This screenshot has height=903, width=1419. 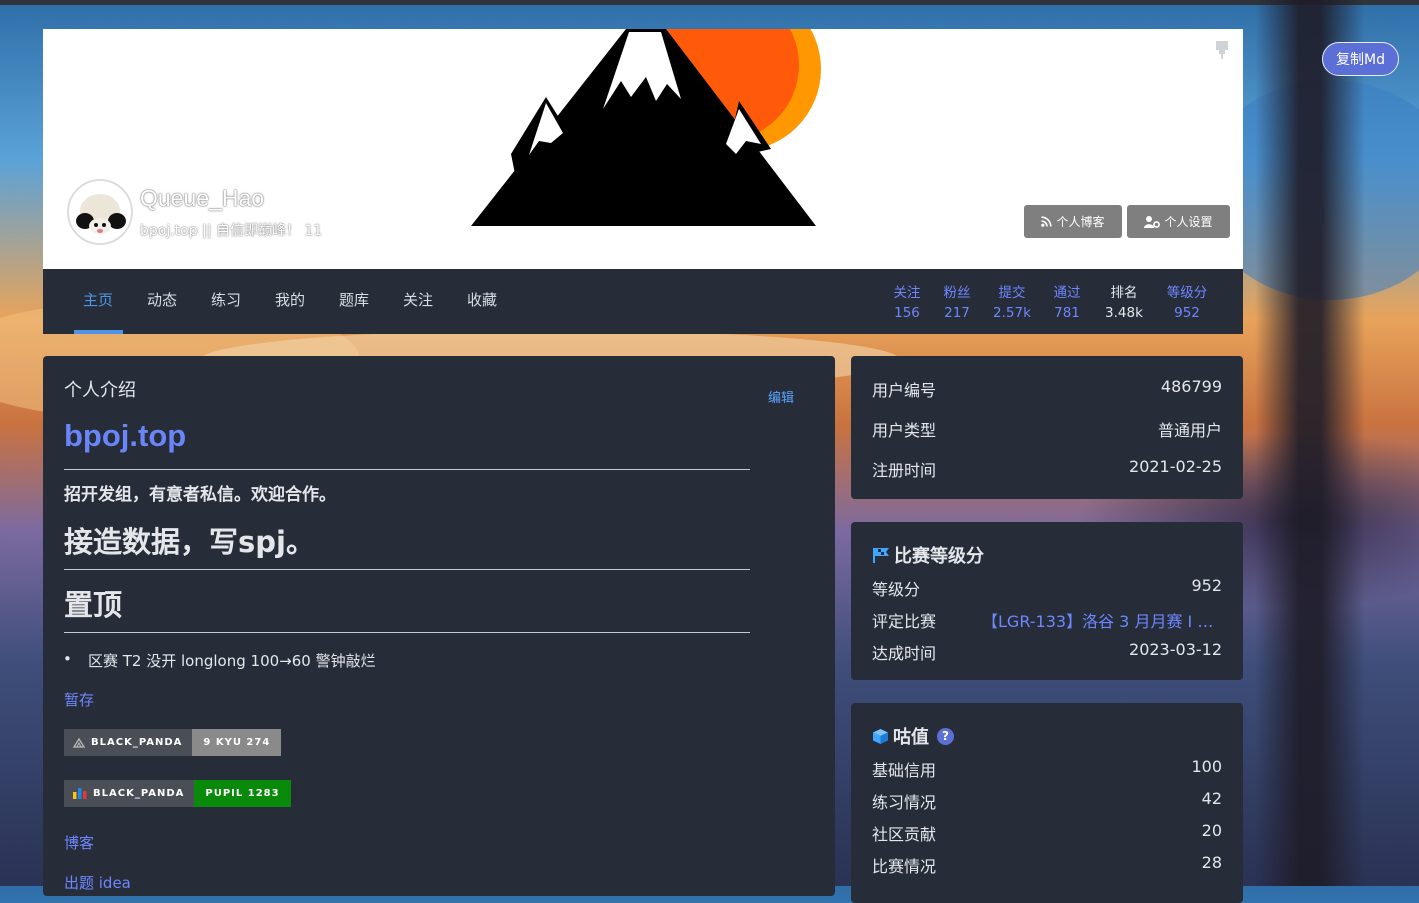 What do you see at coordinates (880, 736) in the screenshot?
I see `cube-icon` at bounding box center [880, 736].